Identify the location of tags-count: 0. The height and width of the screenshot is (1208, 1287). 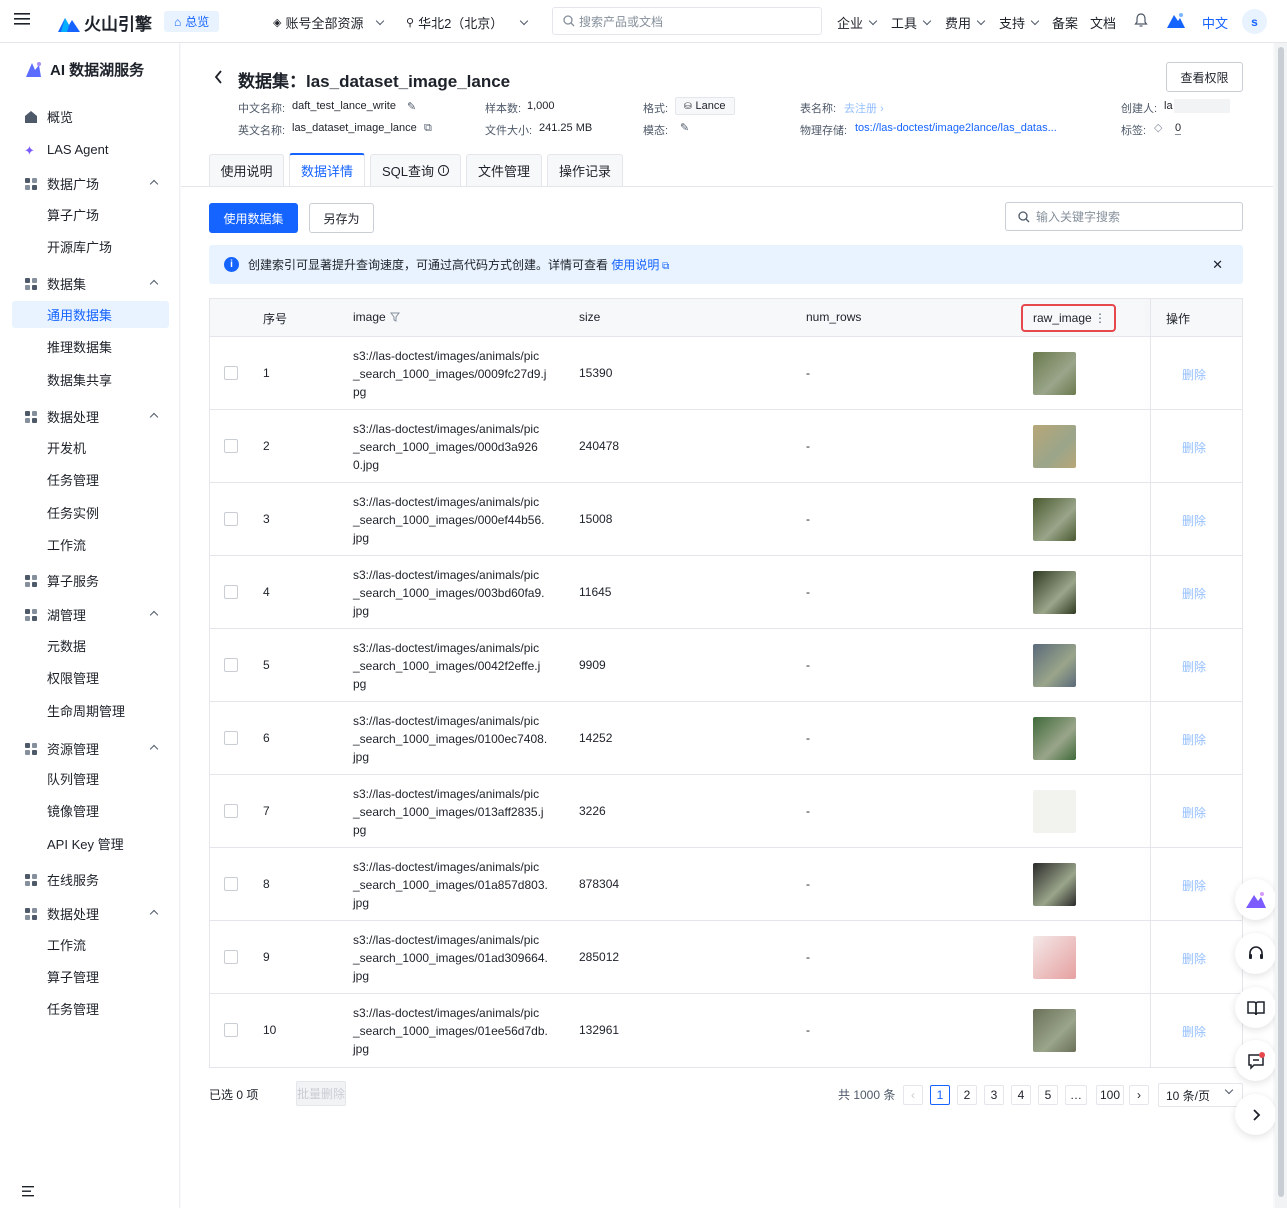
(1178, 128).